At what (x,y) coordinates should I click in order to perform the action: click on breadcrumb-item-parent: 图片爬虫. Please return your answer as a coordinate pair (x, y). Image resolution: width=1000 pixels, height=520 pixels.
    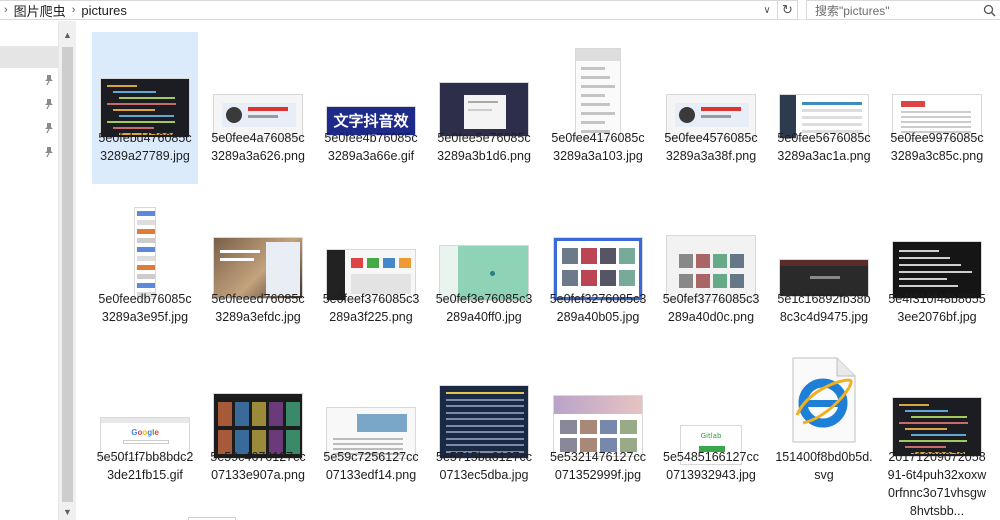
    Looking at the image, I should click on (40, 10).